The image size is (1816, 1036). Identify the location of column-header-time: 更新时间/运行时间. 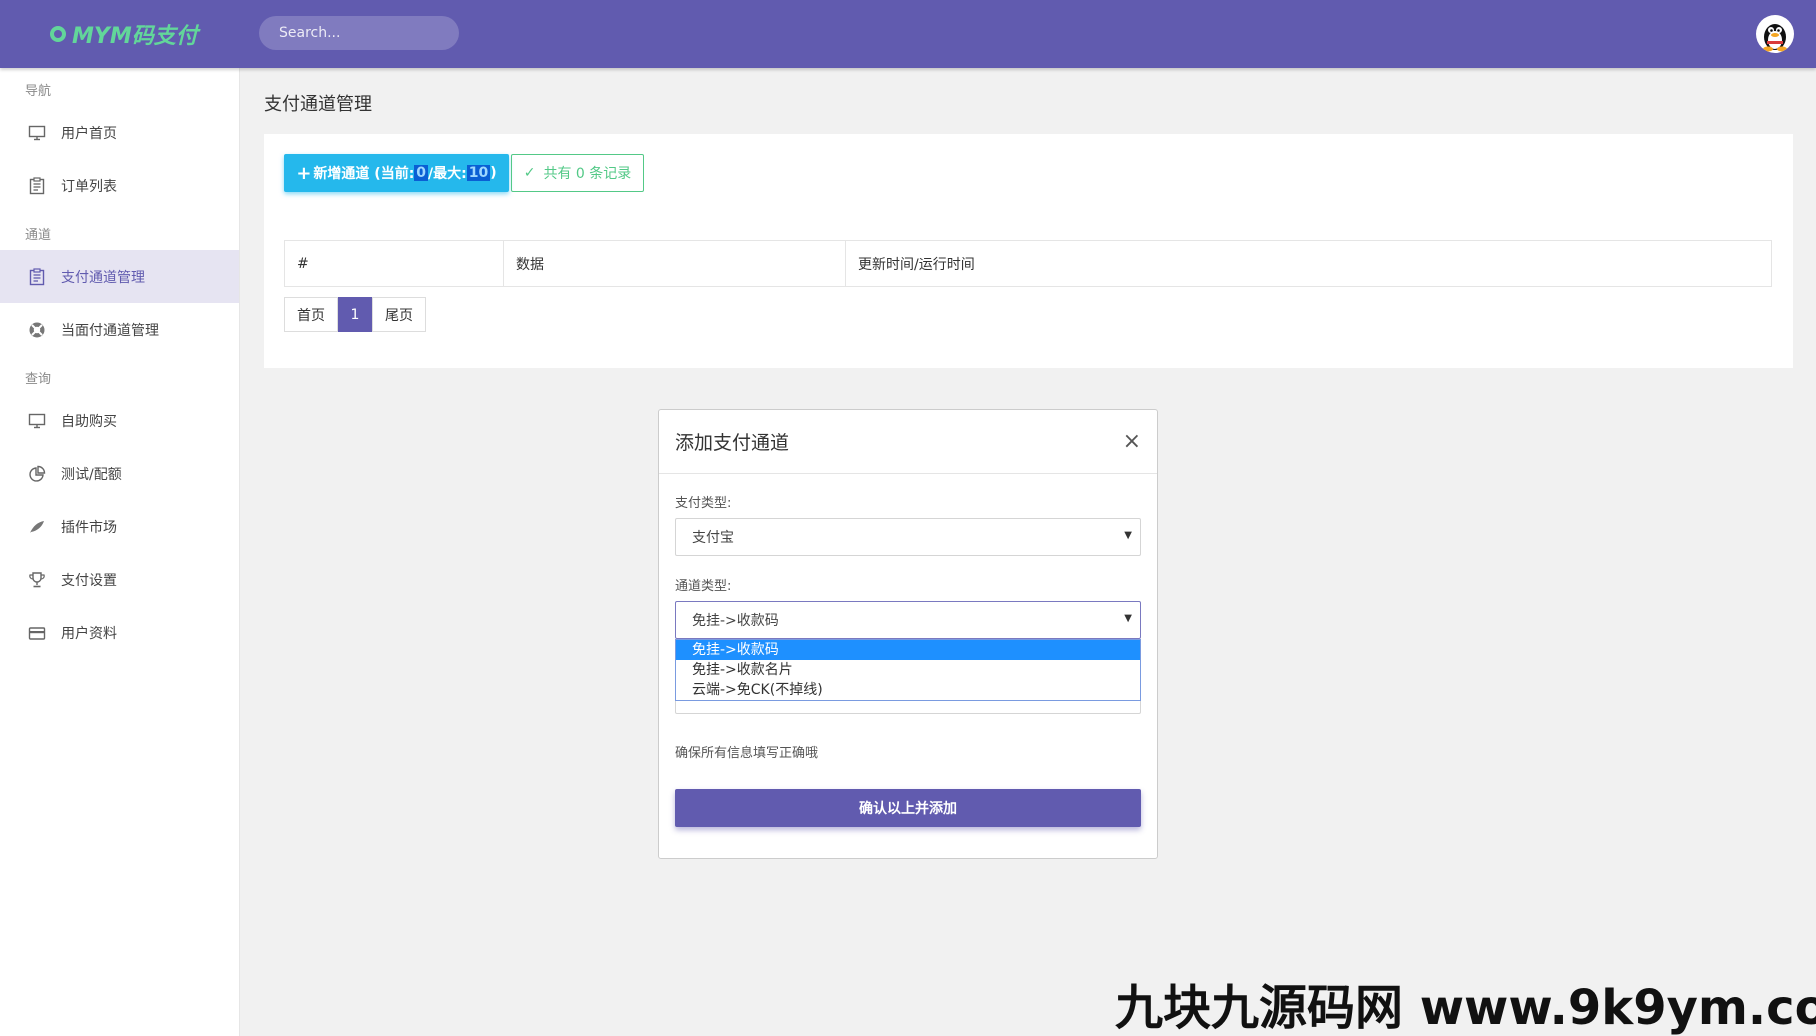
(1308, 263).